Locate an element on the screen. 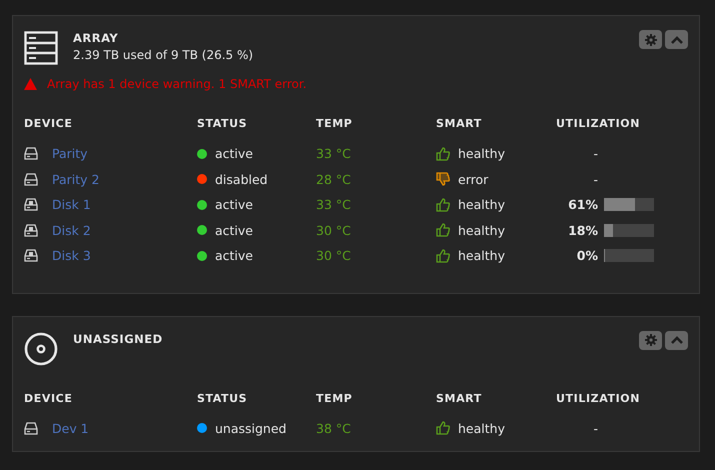  utilization-text: 61% is located at coordinates (582, 204).